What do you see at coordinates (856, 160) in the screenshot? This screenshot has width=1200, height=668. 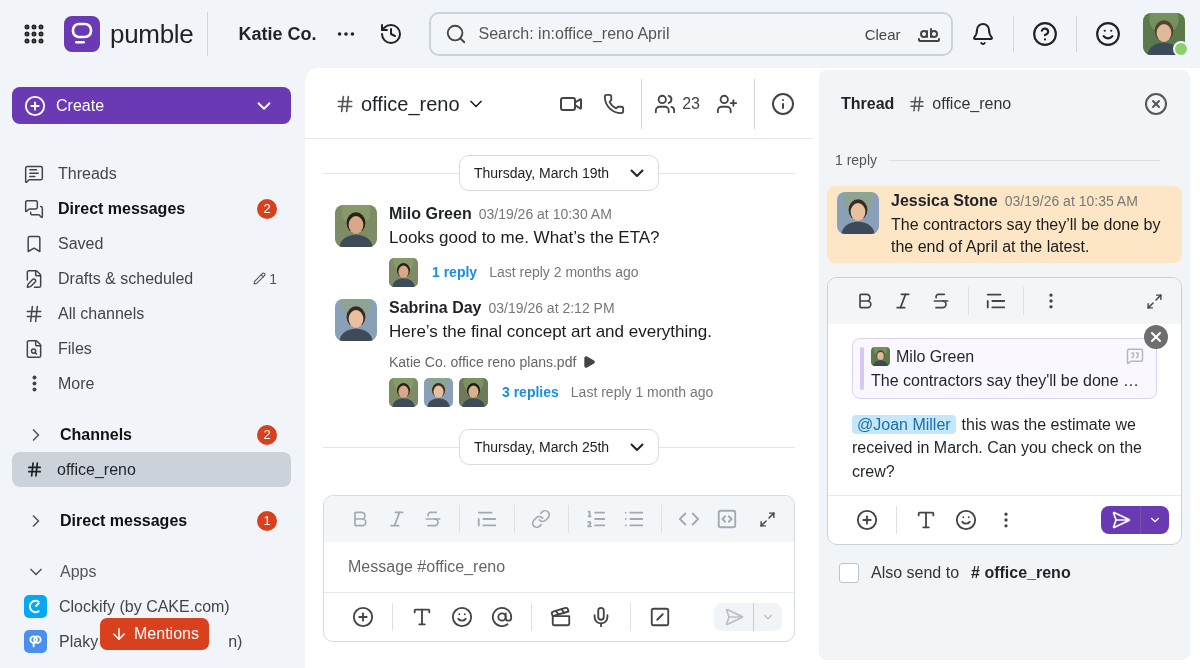 I see `reply-count: 1 reply` at bounding box center [856, 160].